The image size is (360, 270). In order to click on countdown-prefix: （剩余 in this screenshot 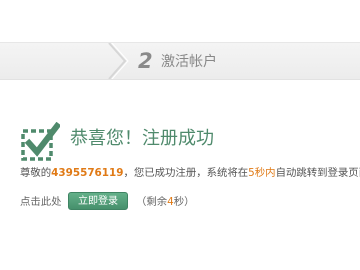, I will do `click(152, 202)`.